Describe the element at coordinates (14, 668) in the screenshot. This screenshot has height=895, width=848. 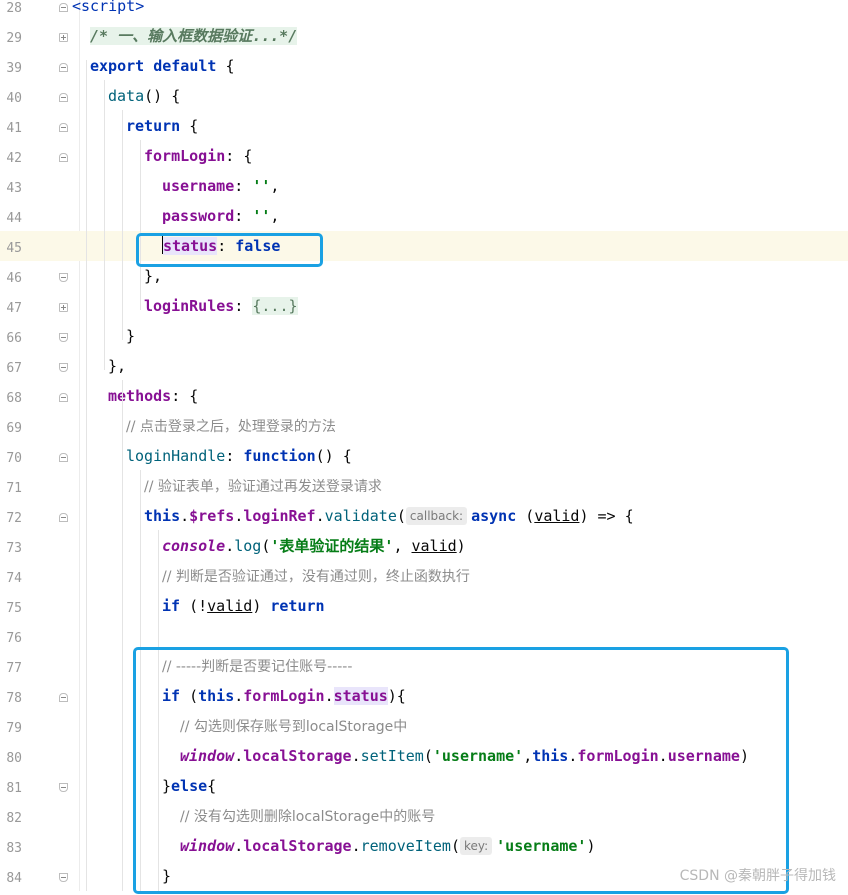
I see `line-number: 77` at that location.